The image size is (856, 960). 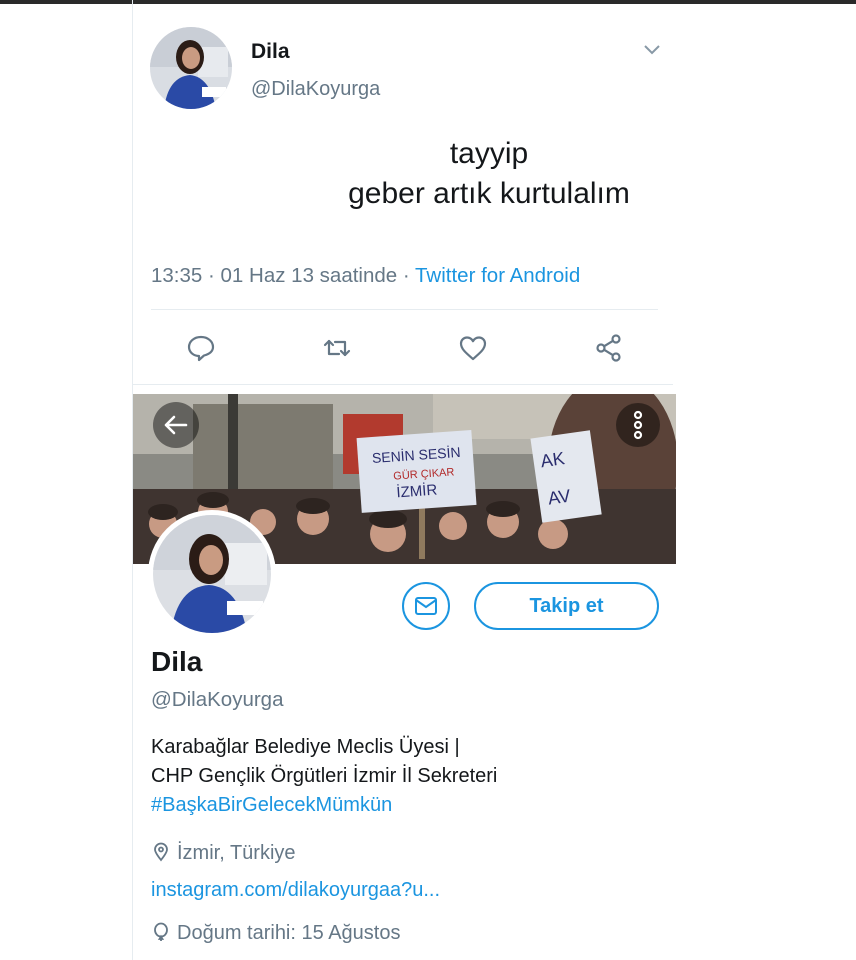 I want to click on section-divider, so click(x=403, y=384).